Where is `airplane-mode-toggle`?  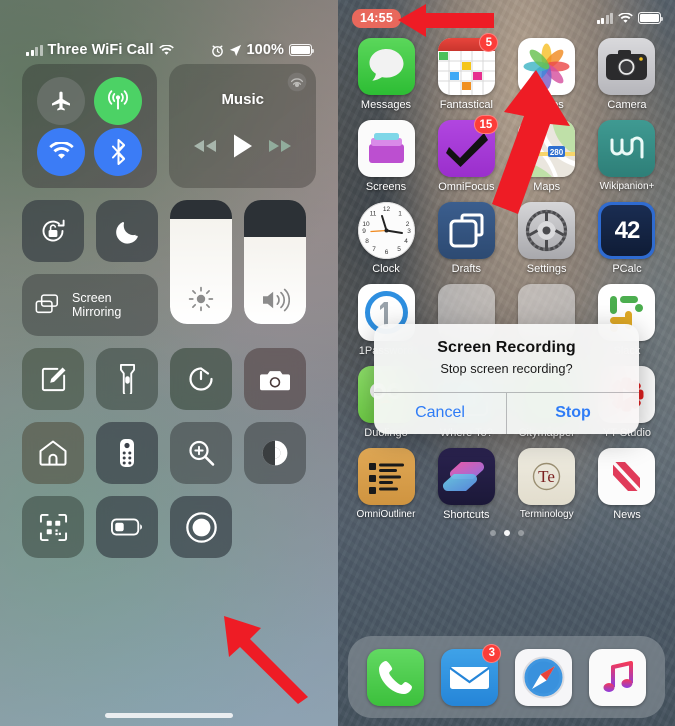 airplane-mode-toggle is located at coordinates (61, 100).